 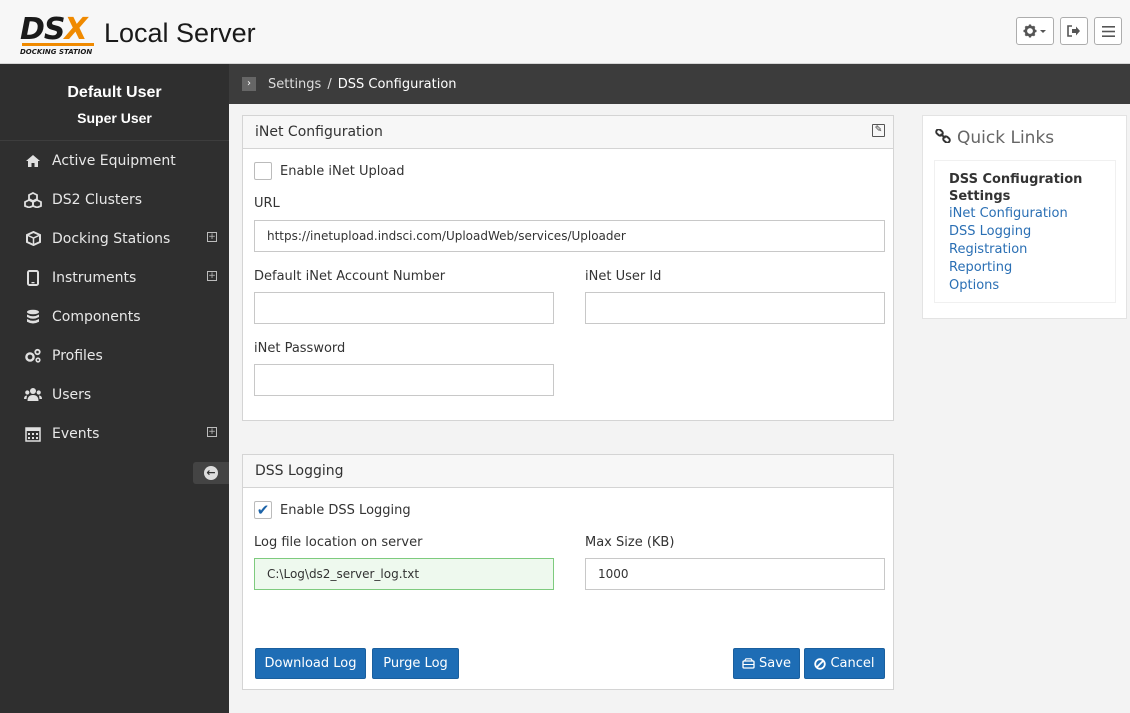 I want to click on save-button-label: Save, so click(x=775, y=663).